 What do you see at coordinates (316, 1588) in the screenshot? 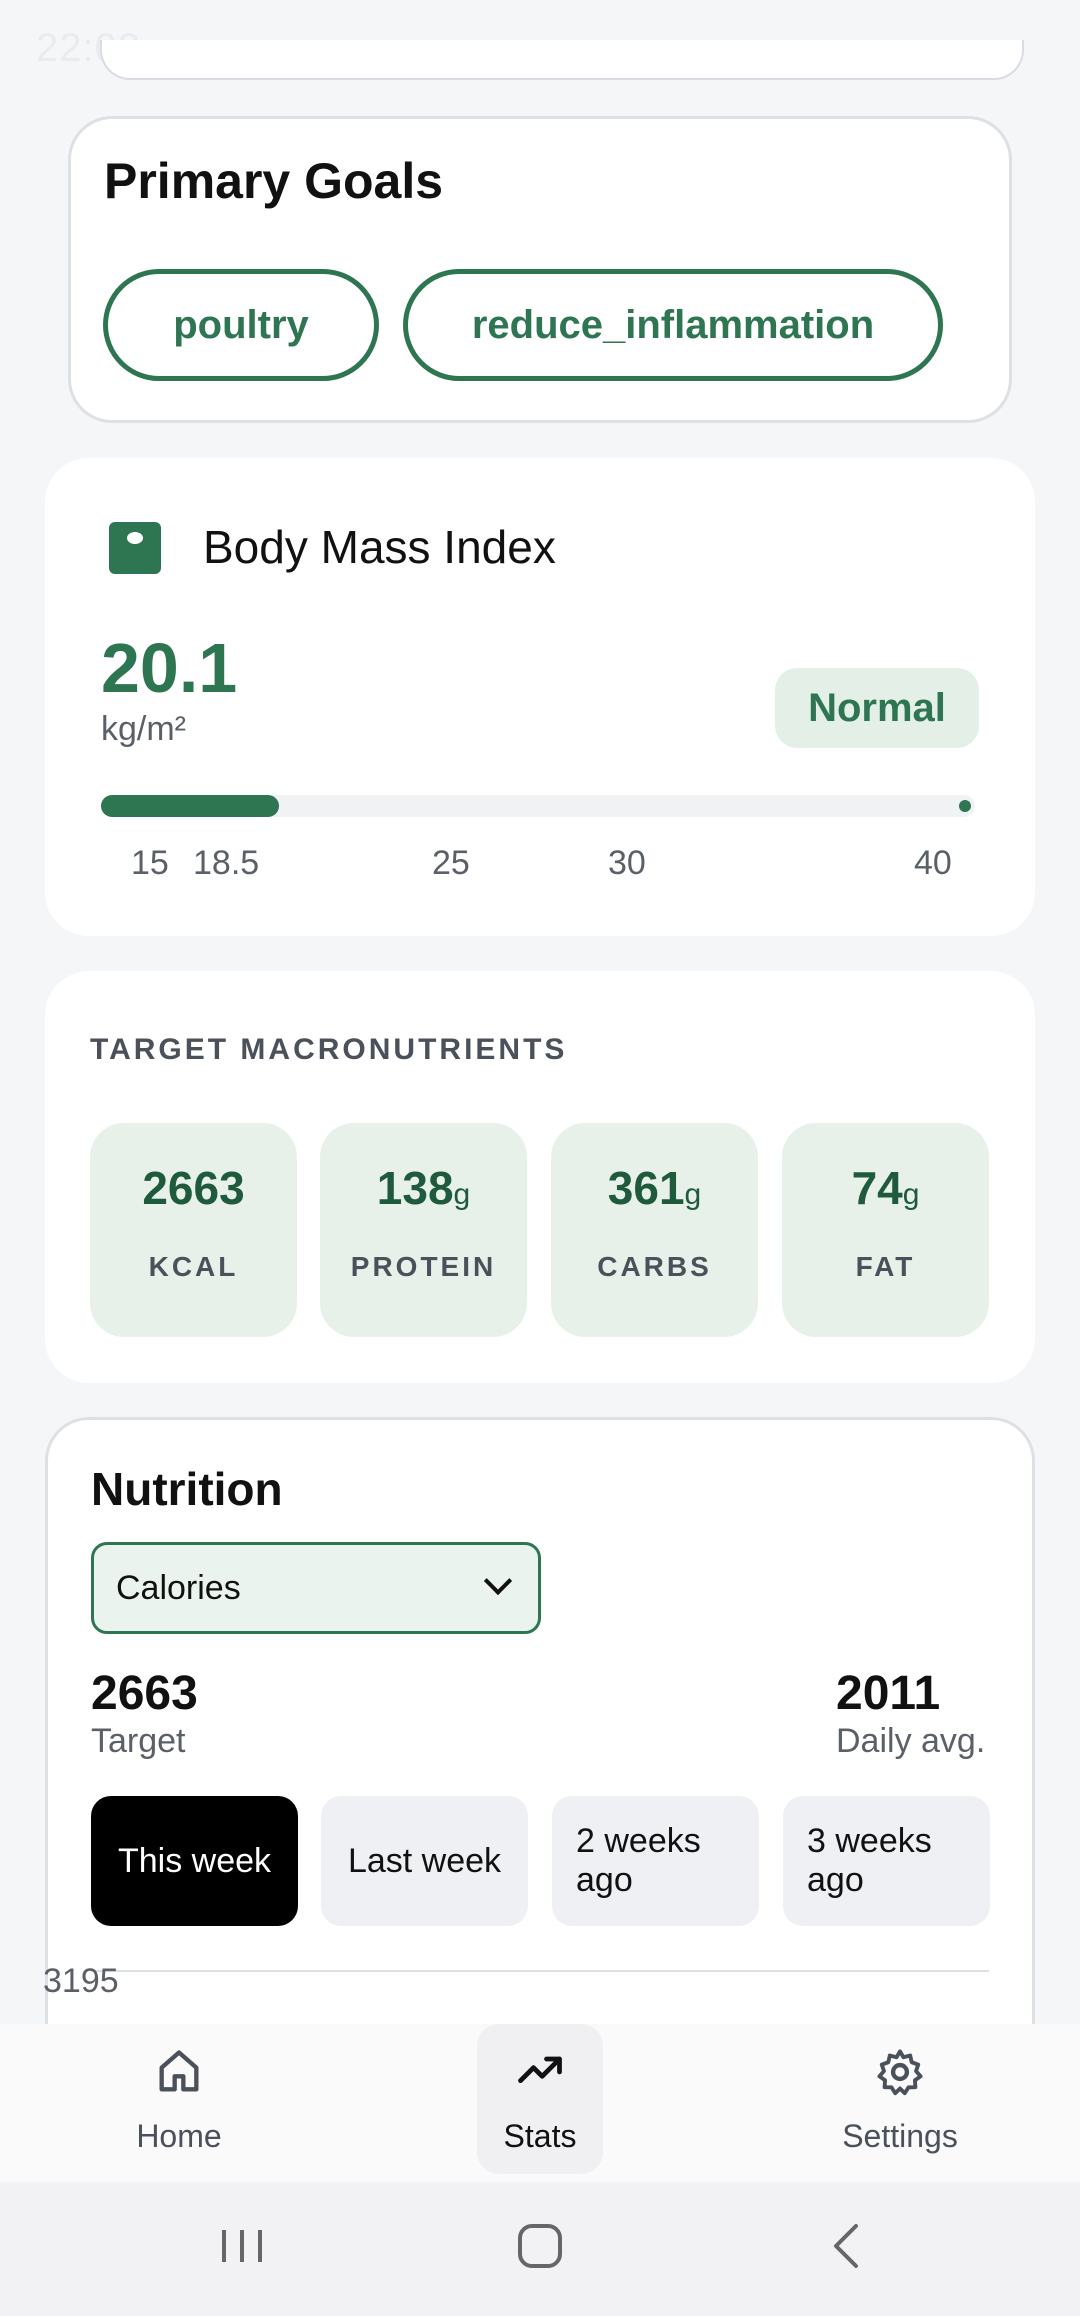
I see `nutrition-metric-select: Calories` at bounding box center [316, 1588].